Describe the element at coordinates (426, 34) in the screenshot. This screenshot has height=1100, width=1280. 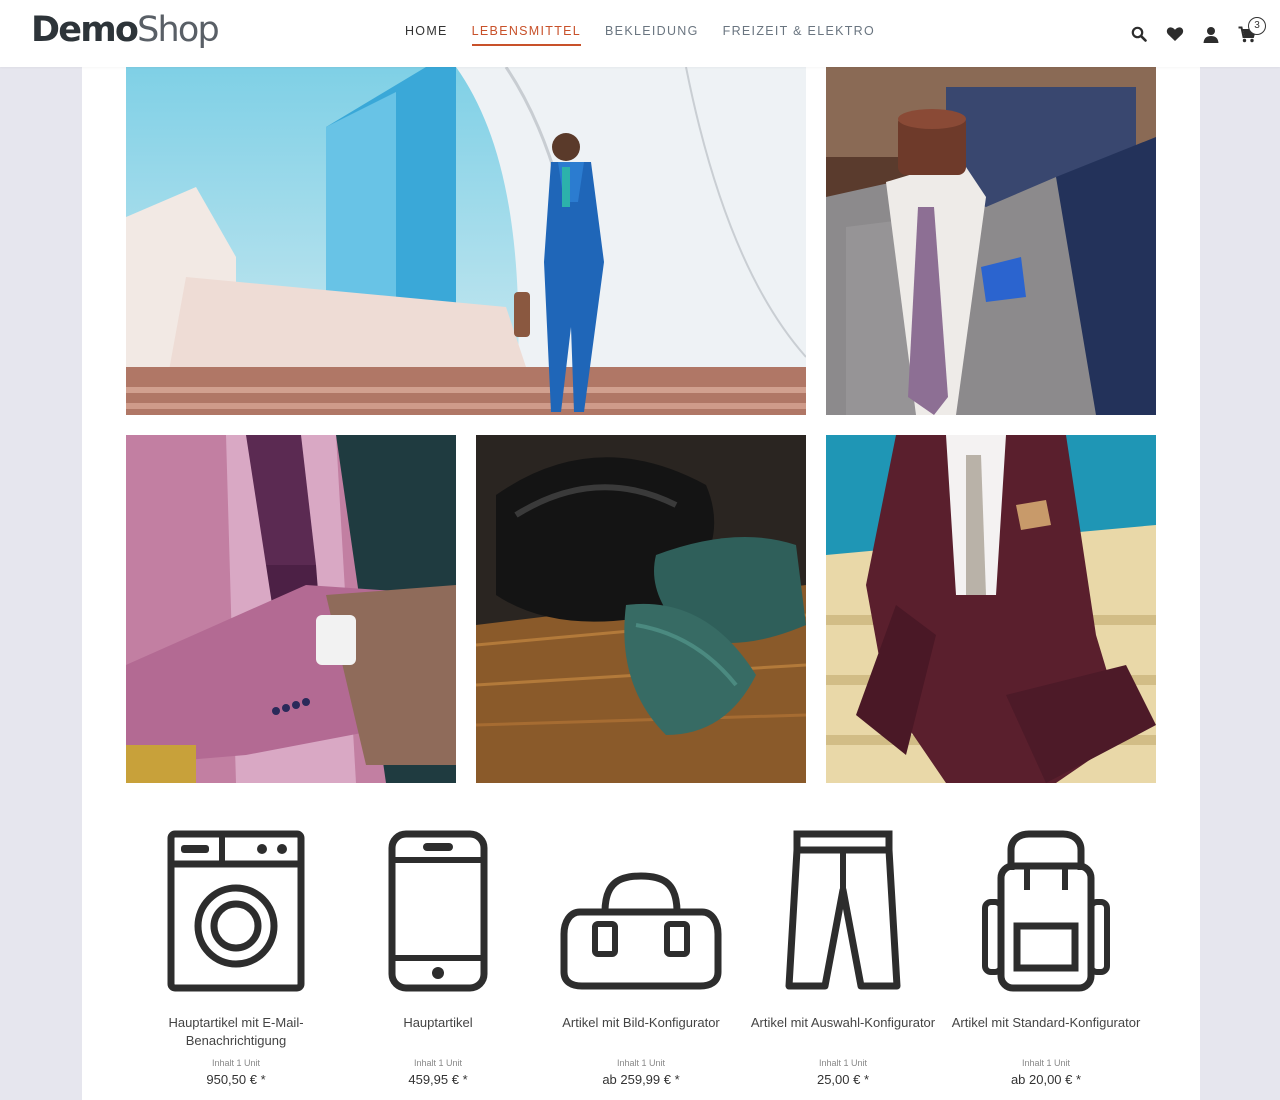
I see `nav-item-home: HOME` at that location.